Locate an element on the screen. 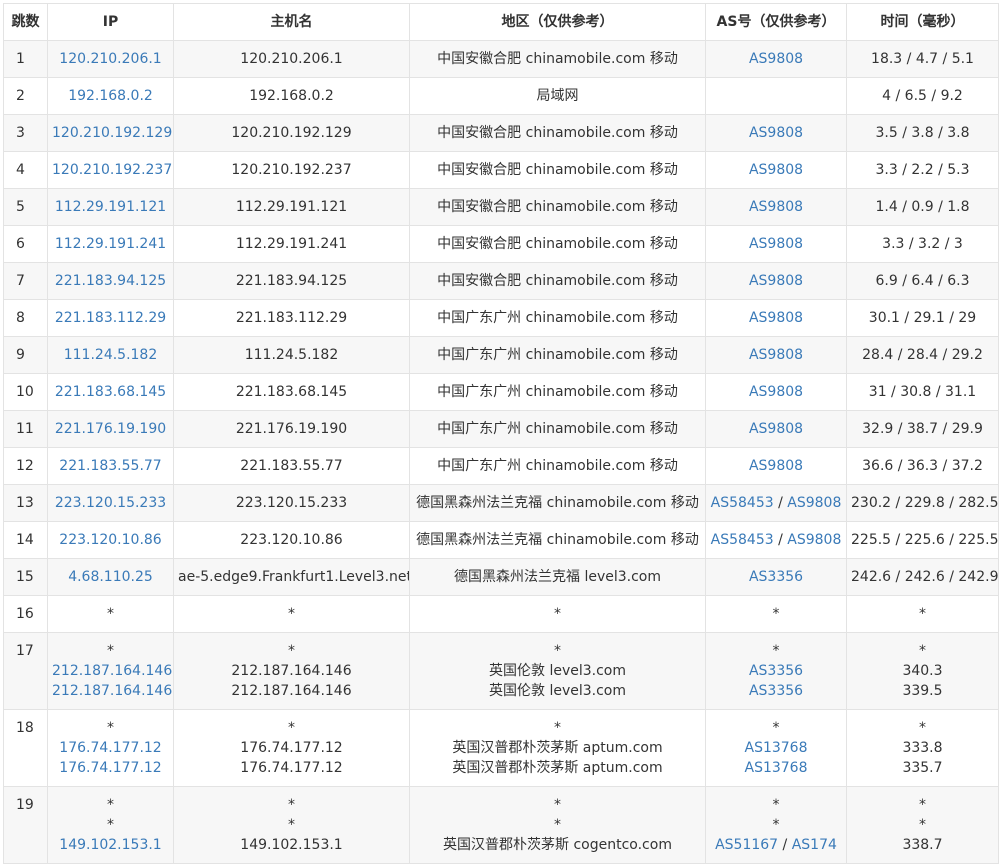 This screenshot has height=868, width=1006. hostname-cell: 120.210.192.237 is located at coordinates (291, 170).